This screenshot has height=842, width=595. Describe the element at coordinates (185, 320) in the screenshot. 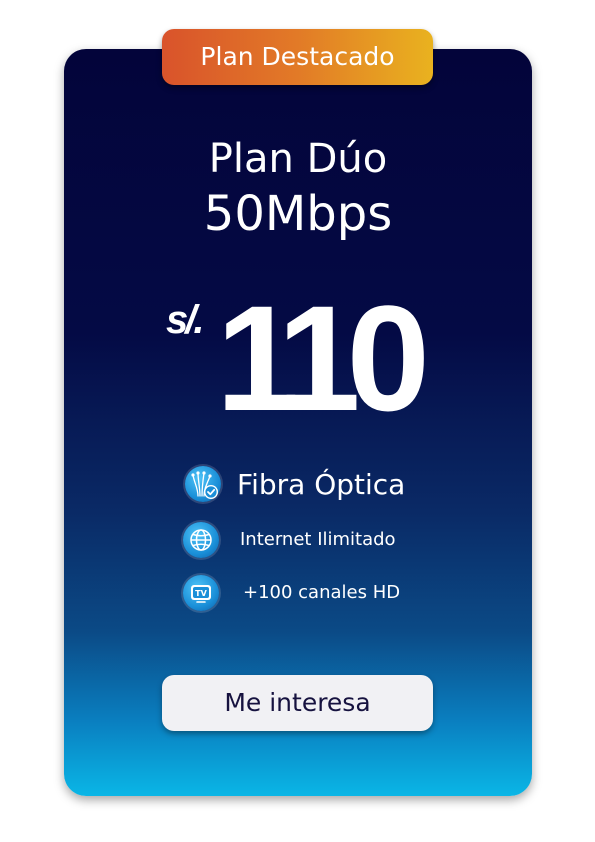

I see `price-currency: s/.` at that location.